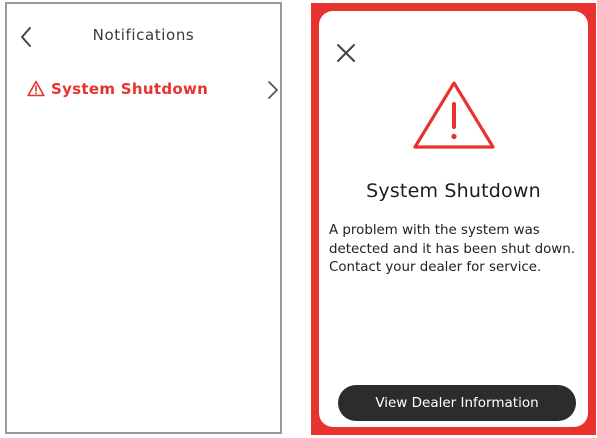 The image size is (597, 438). I want to click on notification-label: System Shutdown, so click(130, 89).